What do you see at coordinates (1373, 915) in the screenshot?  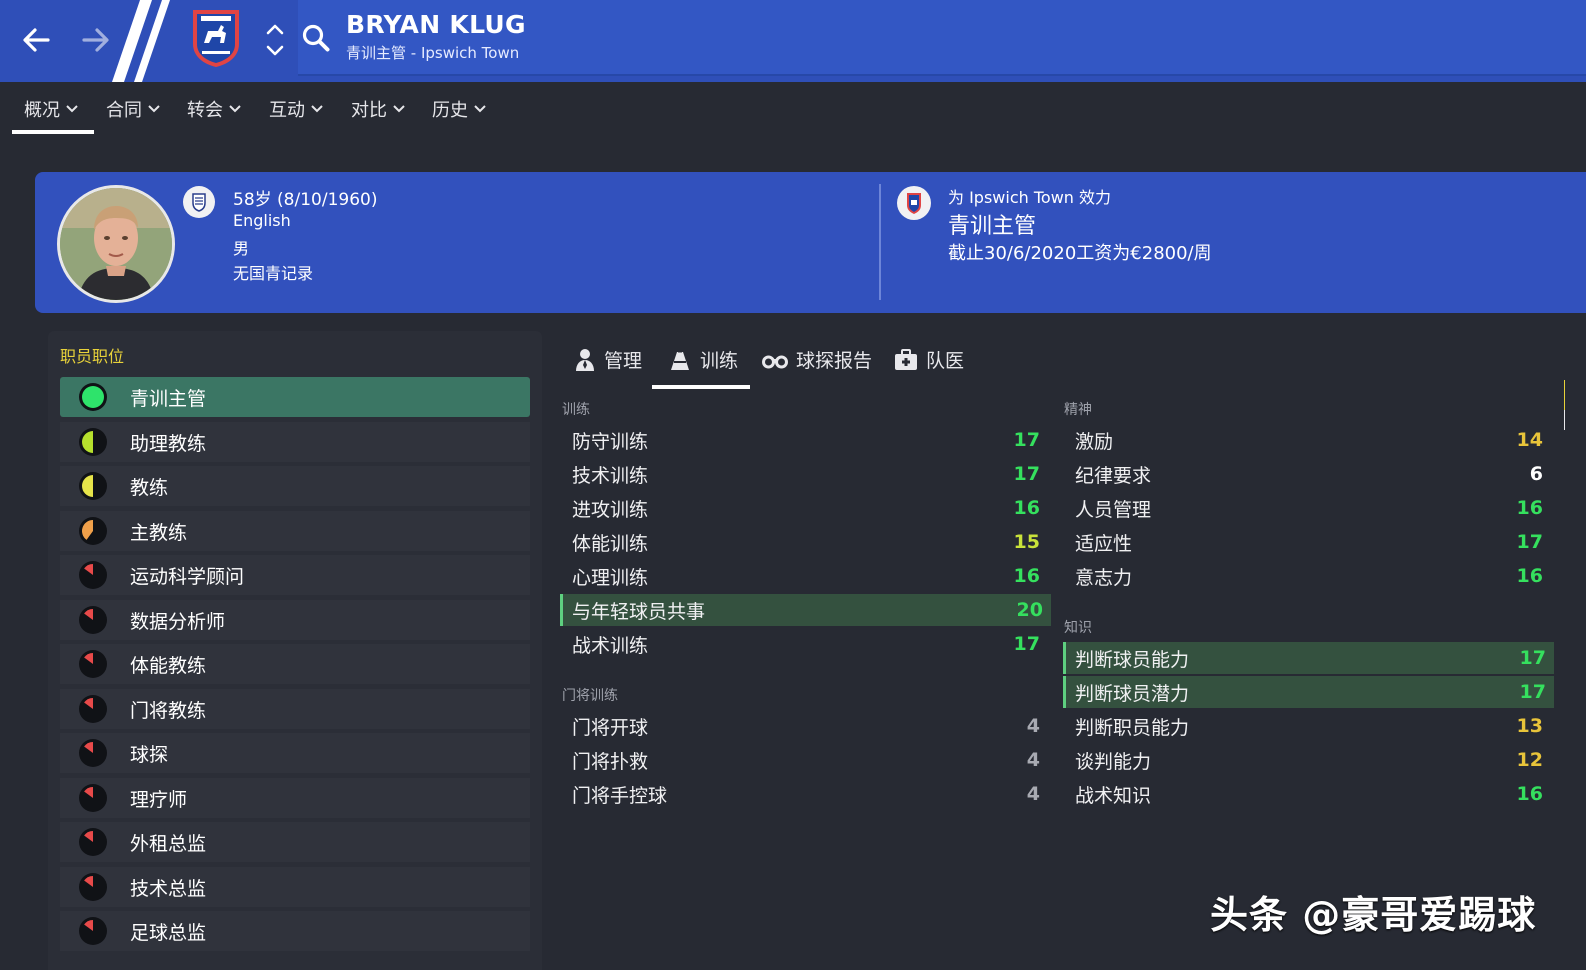 I see `watermark: 头条 @豪哥爱踢球` at bounding box center [1373, 915].